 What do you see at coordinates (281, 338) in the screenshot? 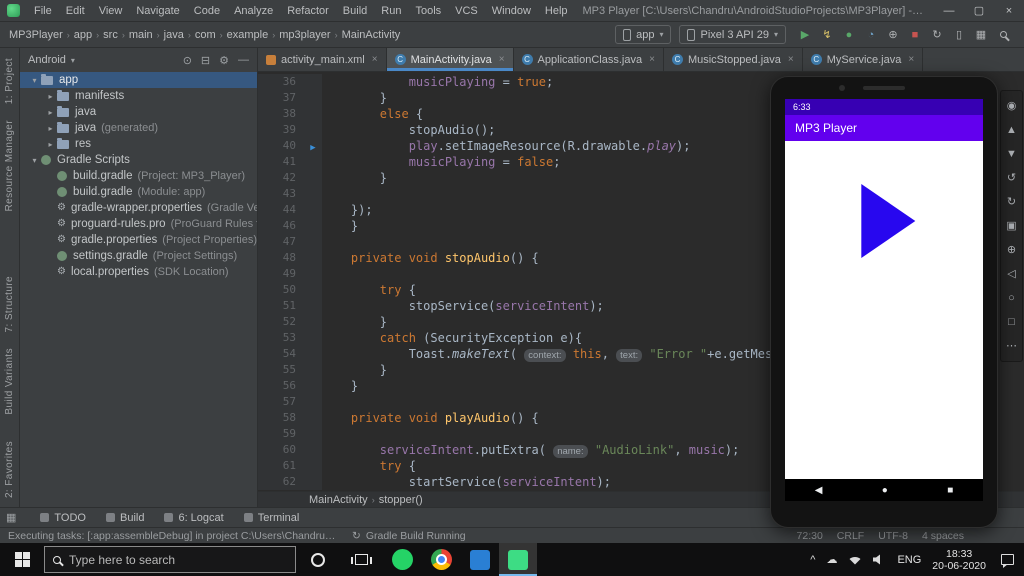
I see `line-number: 53` at bounding box center [281, 338].